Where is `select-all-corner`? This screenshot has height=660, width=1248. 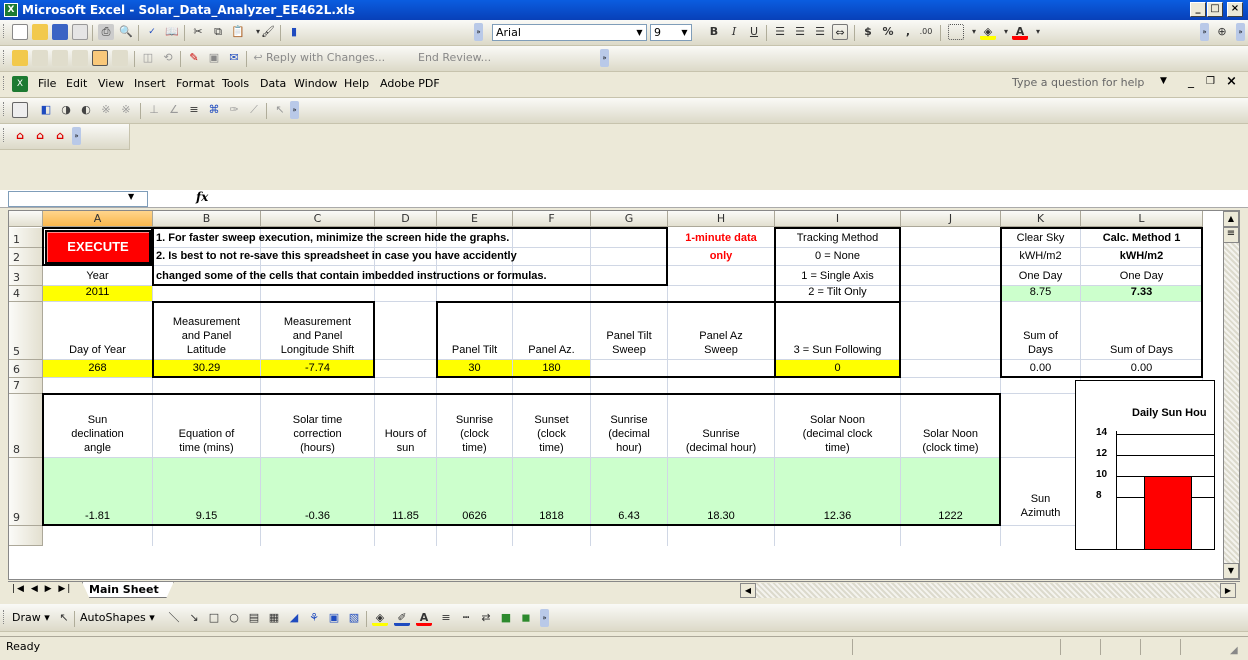
select-all-corner is located at coordinates (26, 219).